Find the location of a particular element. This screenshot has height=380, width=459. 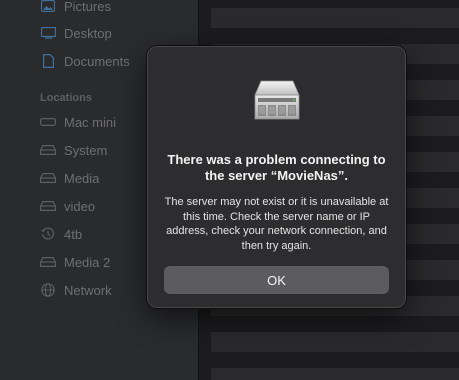

sidebar-item-network: Network is located at coordinates (76, 290).